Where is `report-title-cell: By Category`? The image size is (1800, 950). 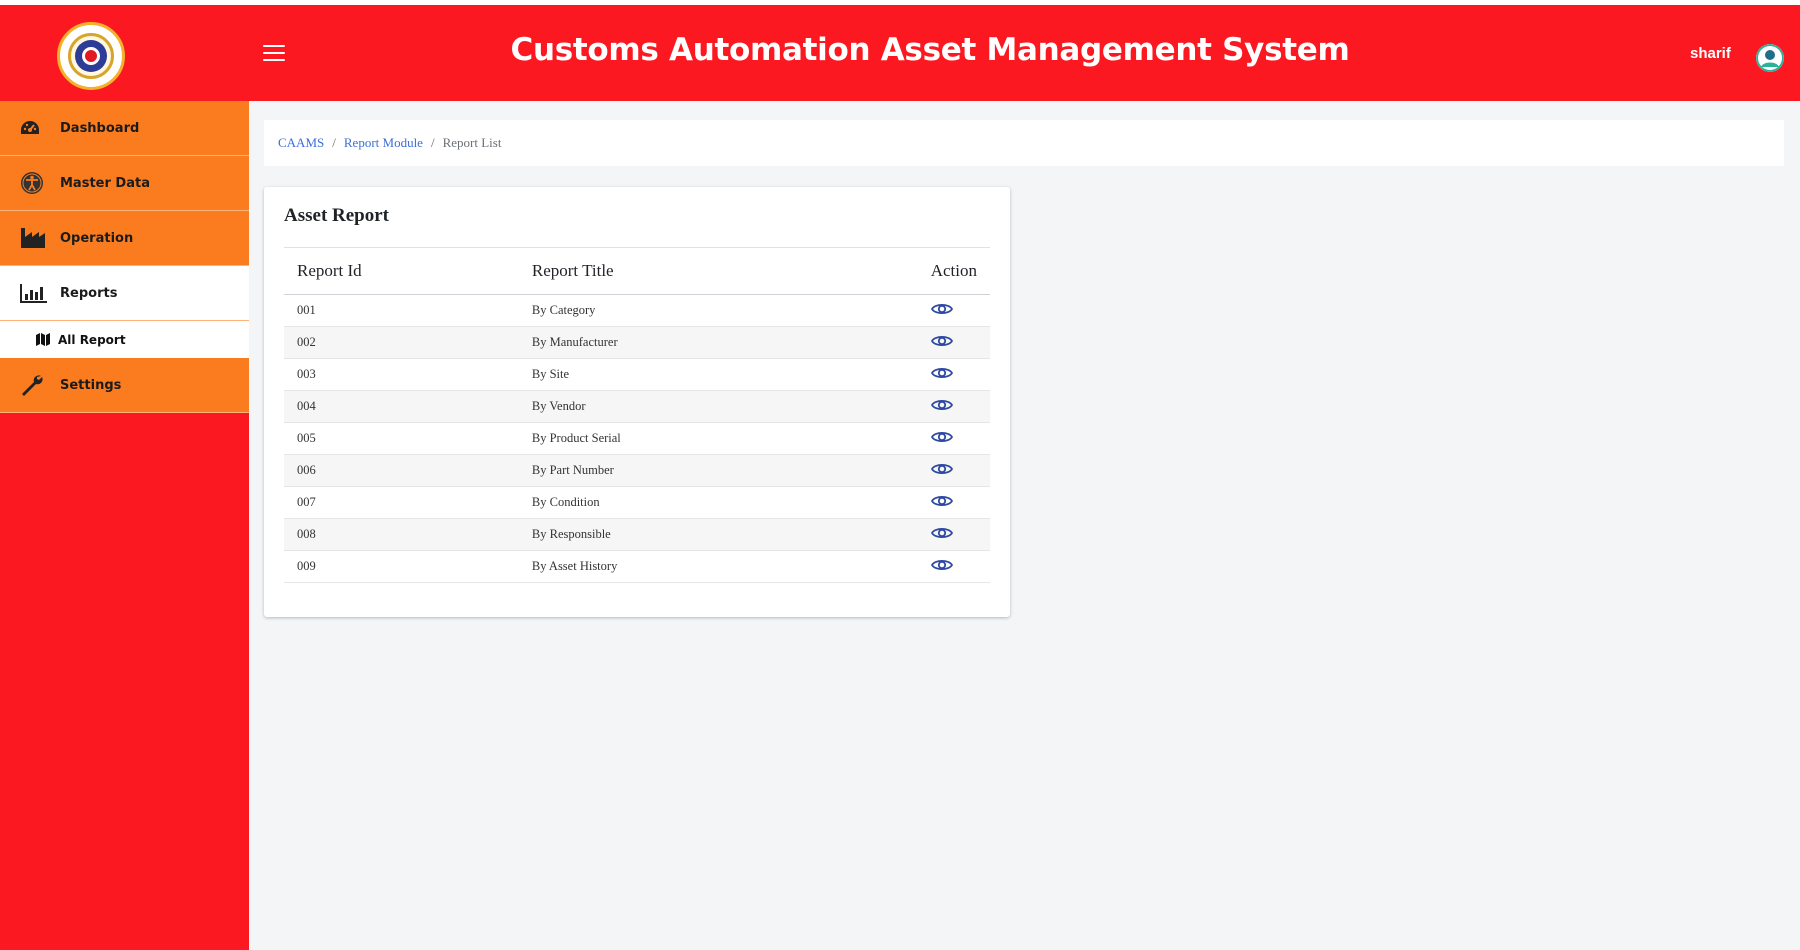
report-title-cell: By Category is located at coordinates (718, 310).